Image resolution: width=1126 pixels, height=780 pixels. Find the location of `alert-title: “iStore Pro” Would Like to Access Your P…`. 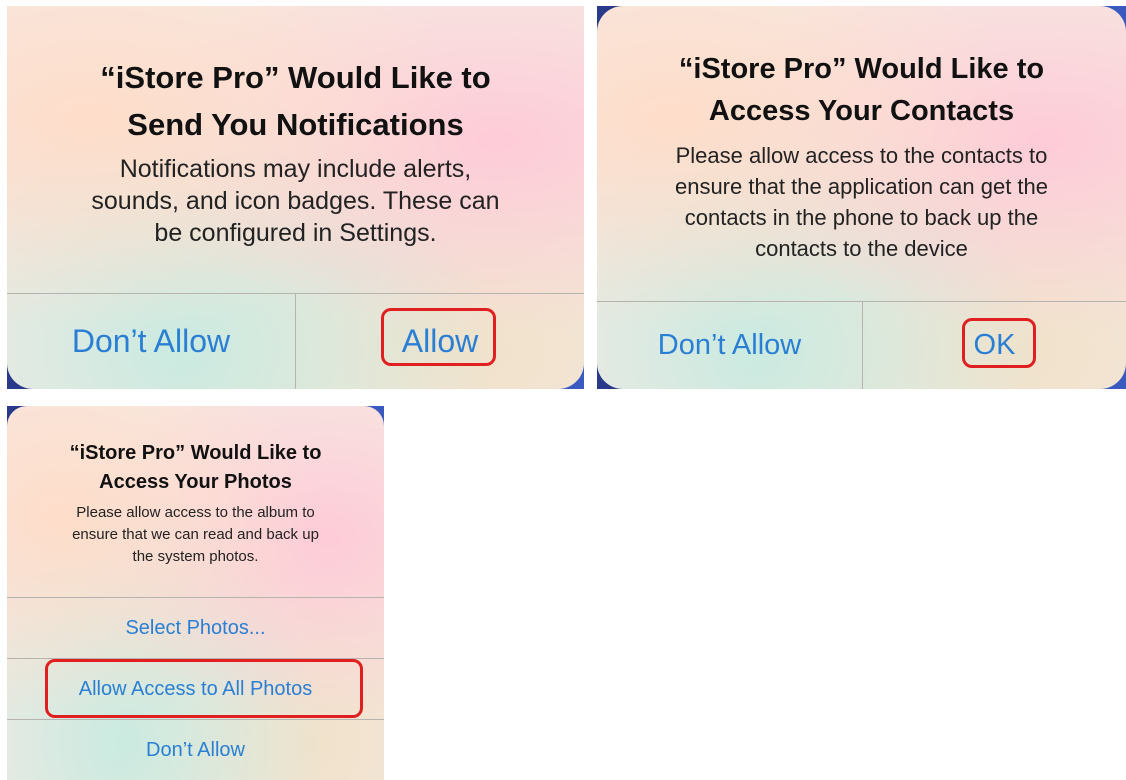

alert-title: “iStore Pro” Would Like to Access Your P… is located at coordinates (195, 468).